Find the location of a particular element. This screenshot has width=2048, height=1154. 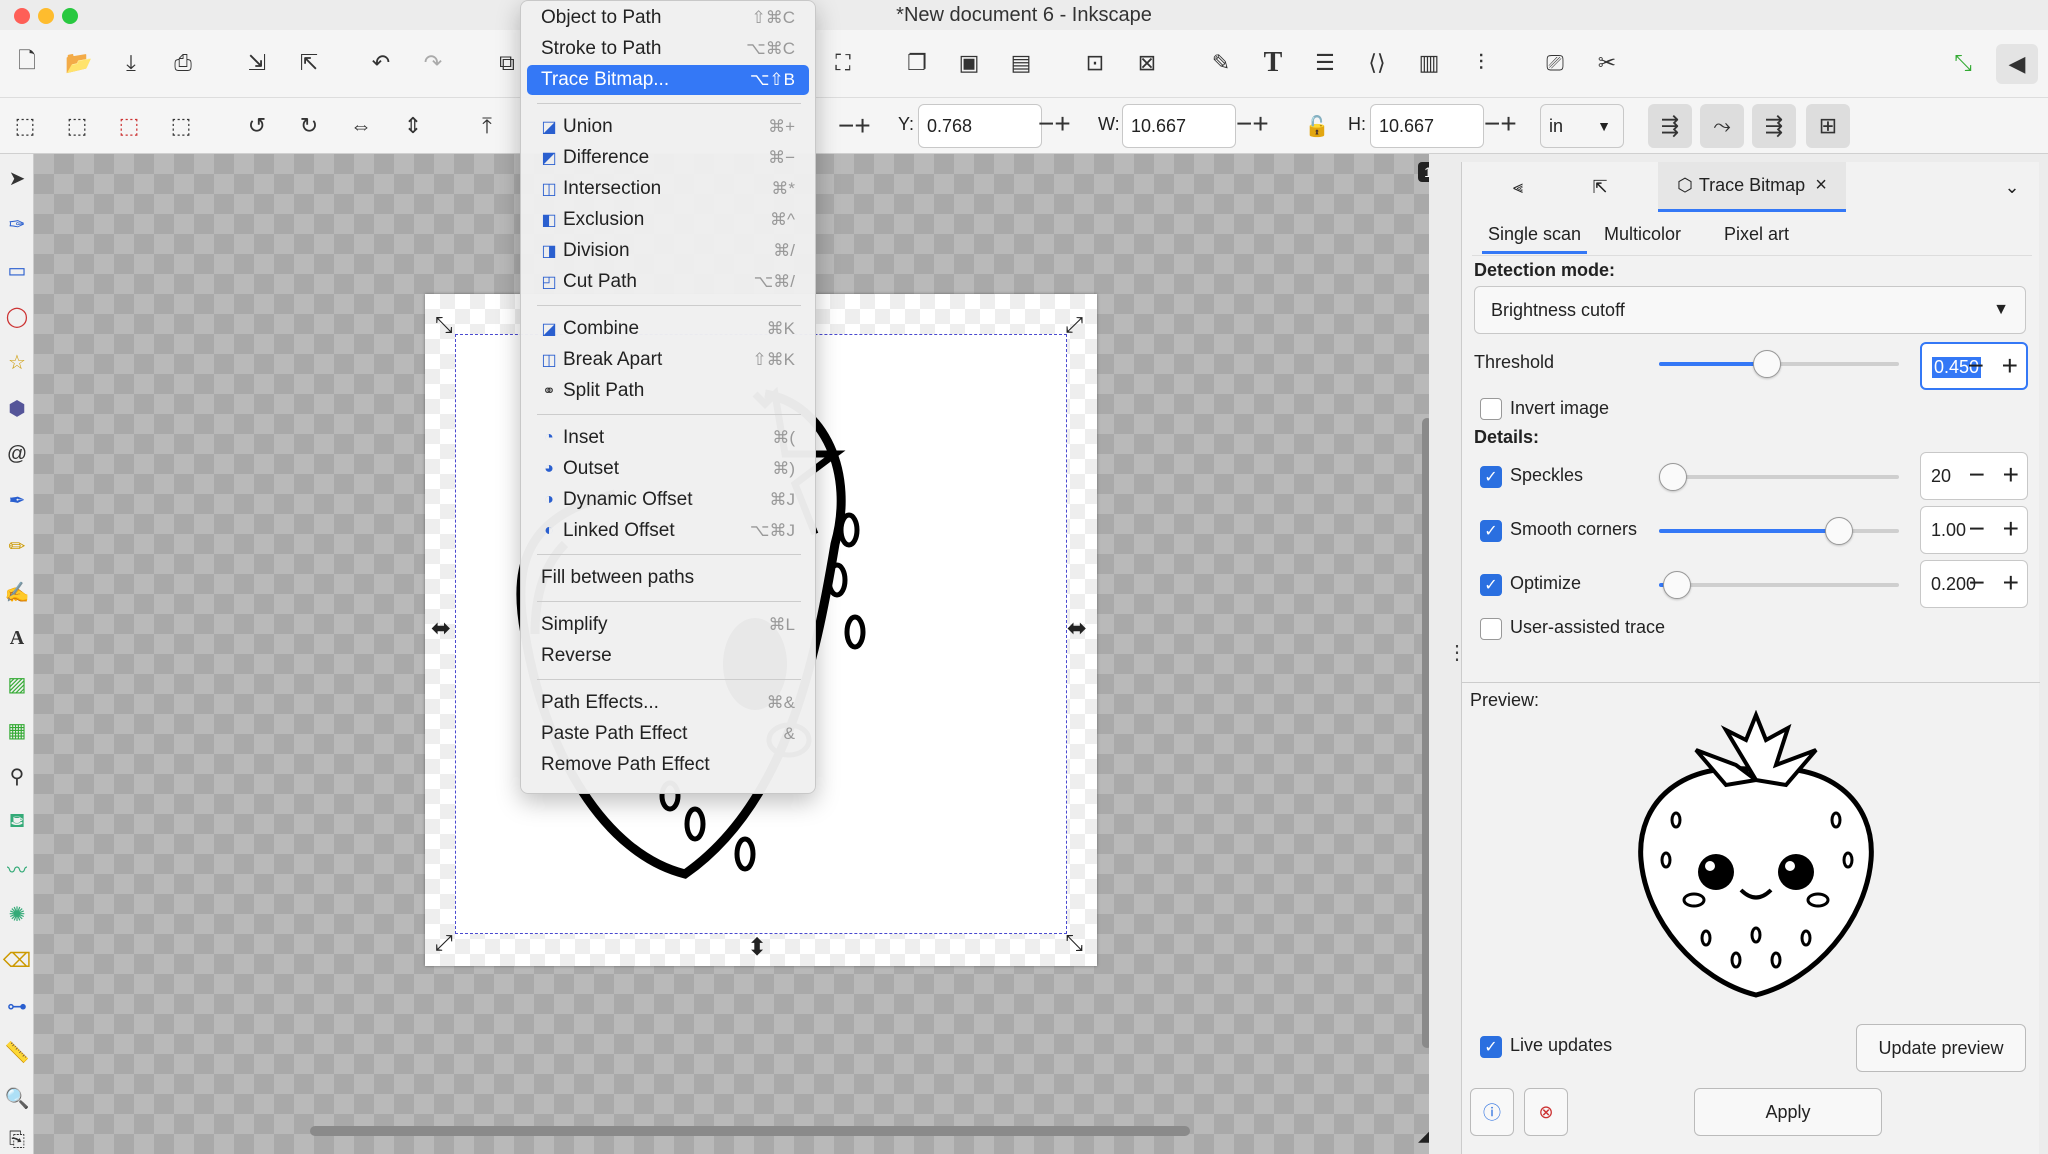

minimize-window-button is located at coordinates (46, 16).